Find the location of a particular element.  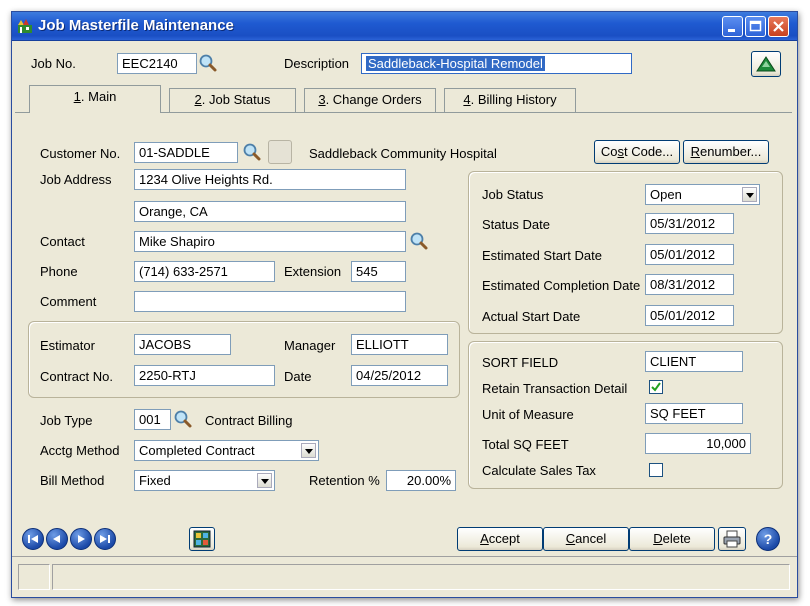

customer-name: Saddleback Community Hospital is located at coordinates (403, 153).